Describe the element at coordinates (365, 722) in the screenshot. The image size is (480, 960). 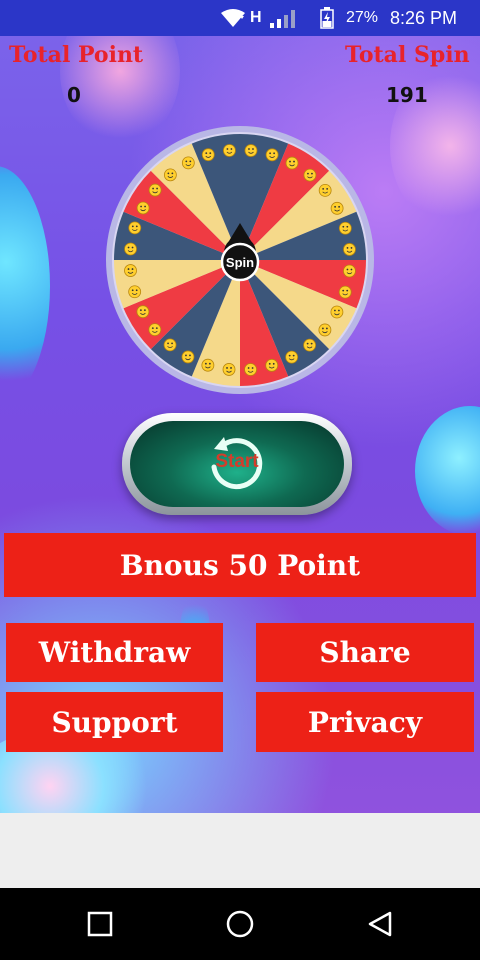
I see `privacy-button: Privacy` at that location.